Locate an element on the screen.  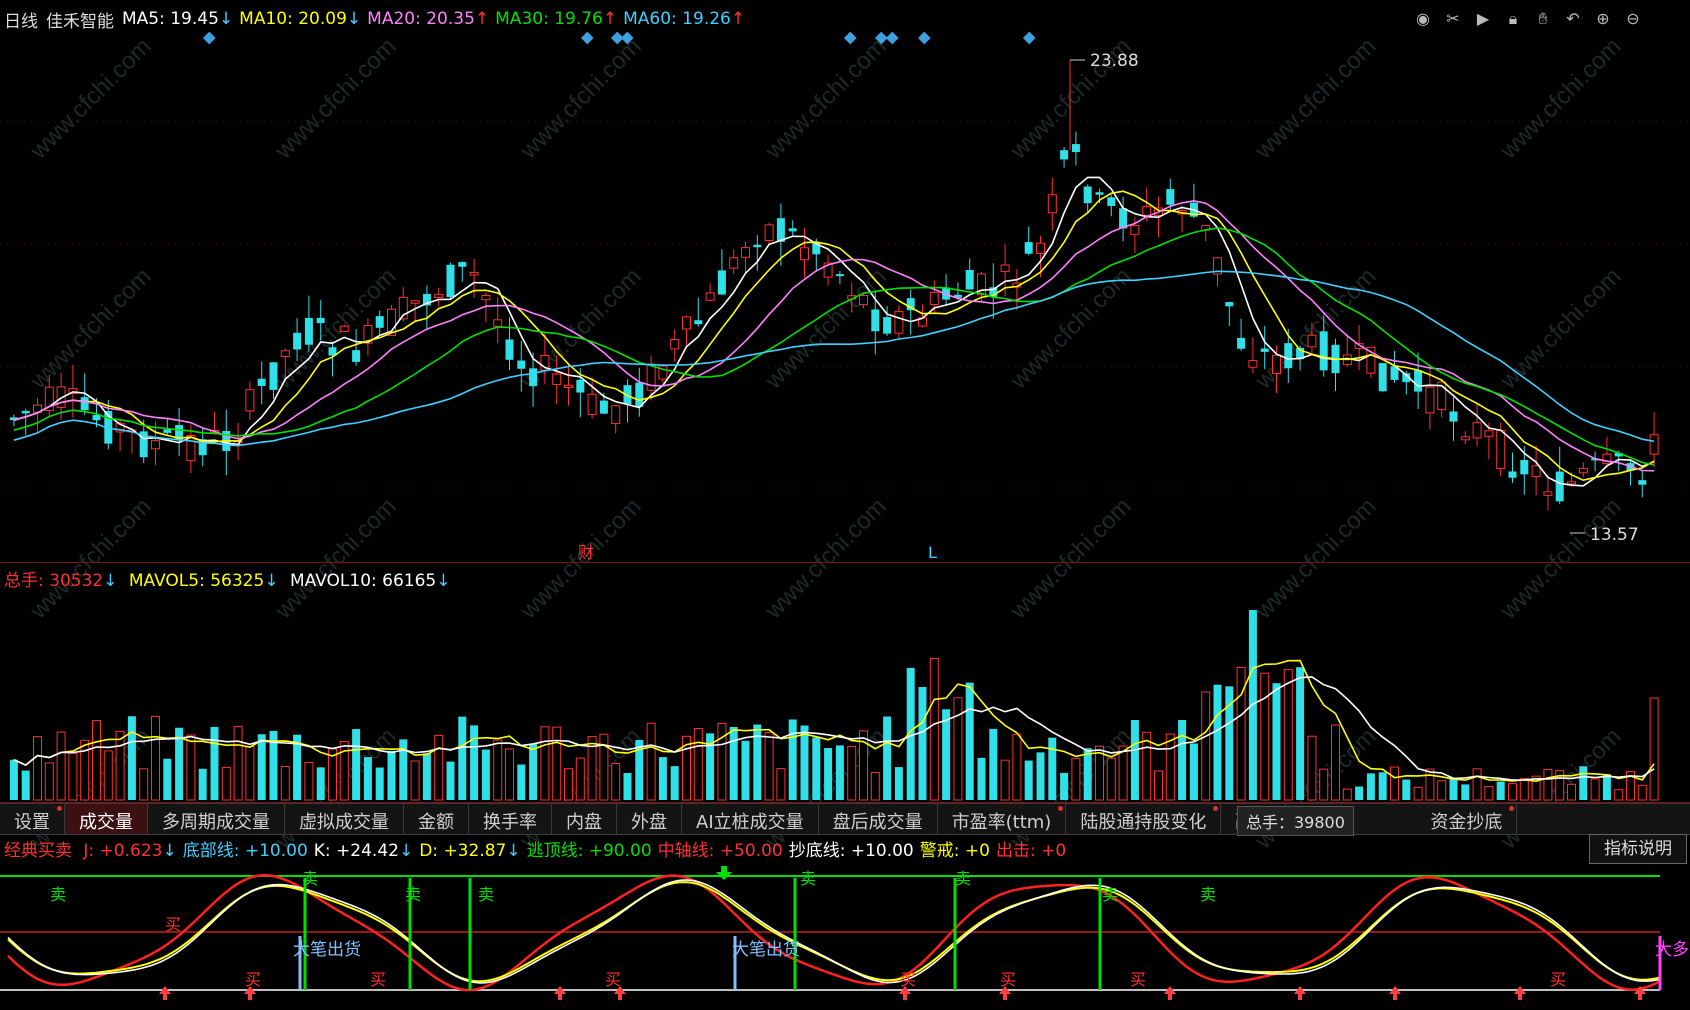
tab-11: 陆股通持股变化 is located at coordinates (1144, 819).